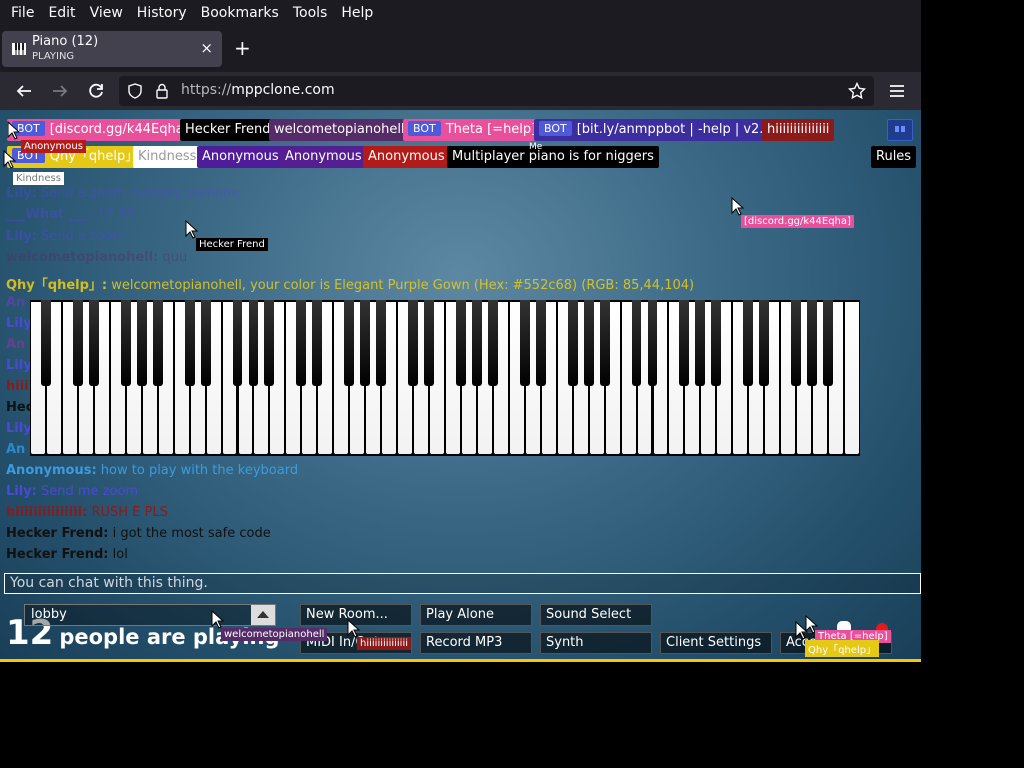  Describe the element at coordinates (106, 13) in the screenshot. I see `menu-view: View` at that location.